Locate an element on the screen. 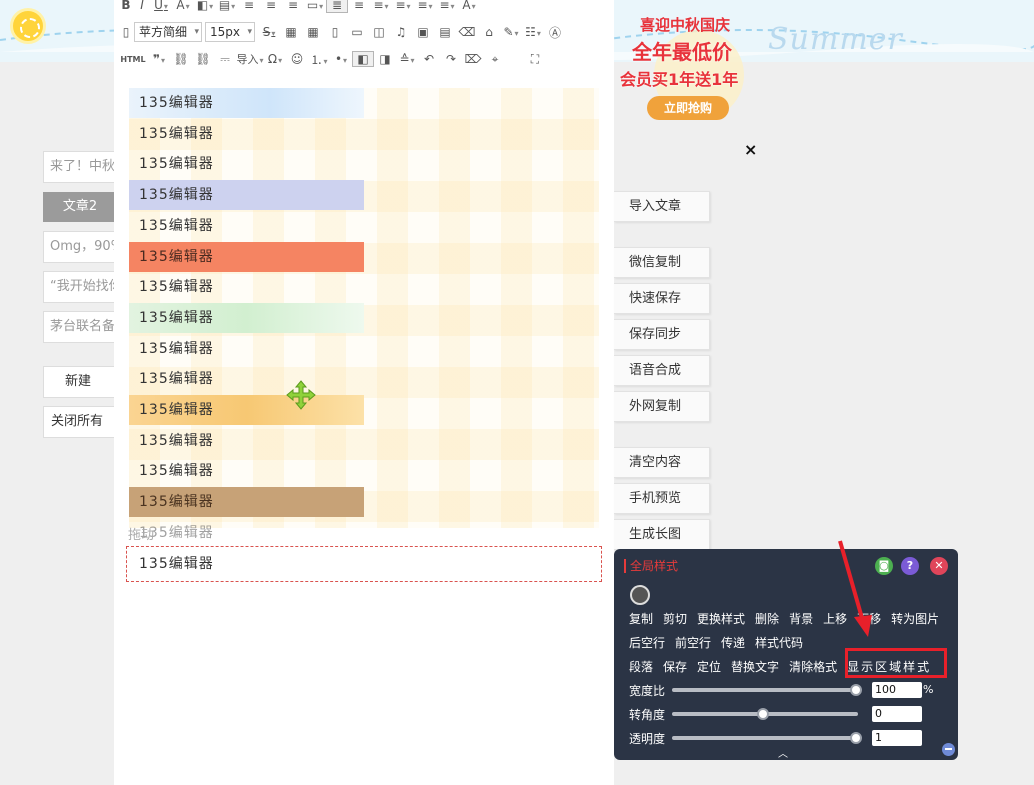  quote-icon: ❞ is located at coordinates (159, 59).